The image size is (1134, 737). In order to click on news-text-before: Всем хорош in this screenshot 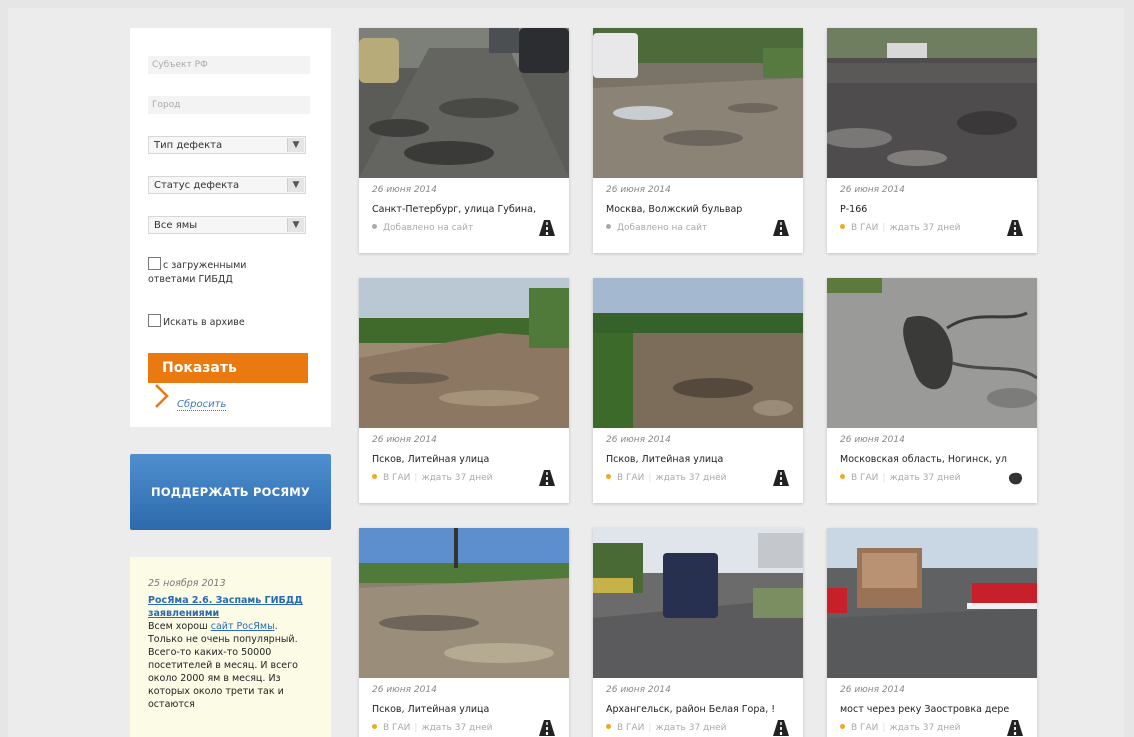, I will do `click(179, 626)`.